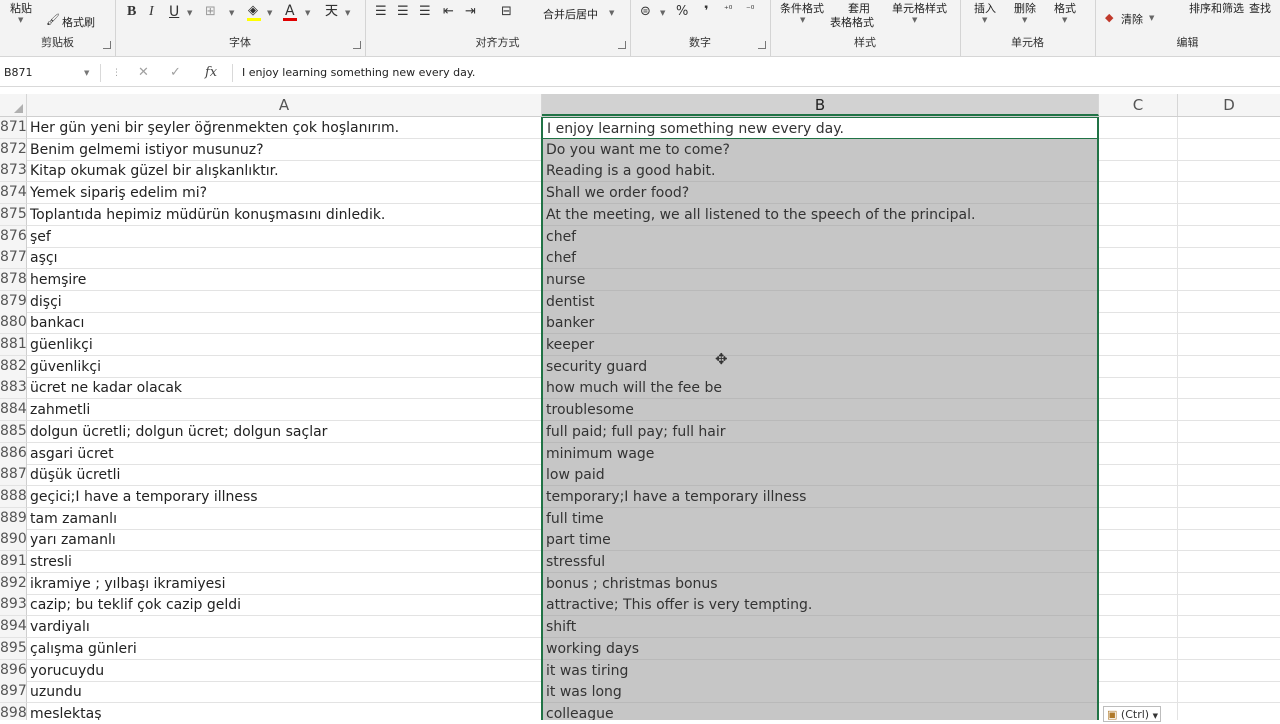 Image resolution: width=1280 pixels, height=724 pixels. Describe the element at coordinates (284, 410) in the screenshot. I see `cell-a: zahmetli` at that location.